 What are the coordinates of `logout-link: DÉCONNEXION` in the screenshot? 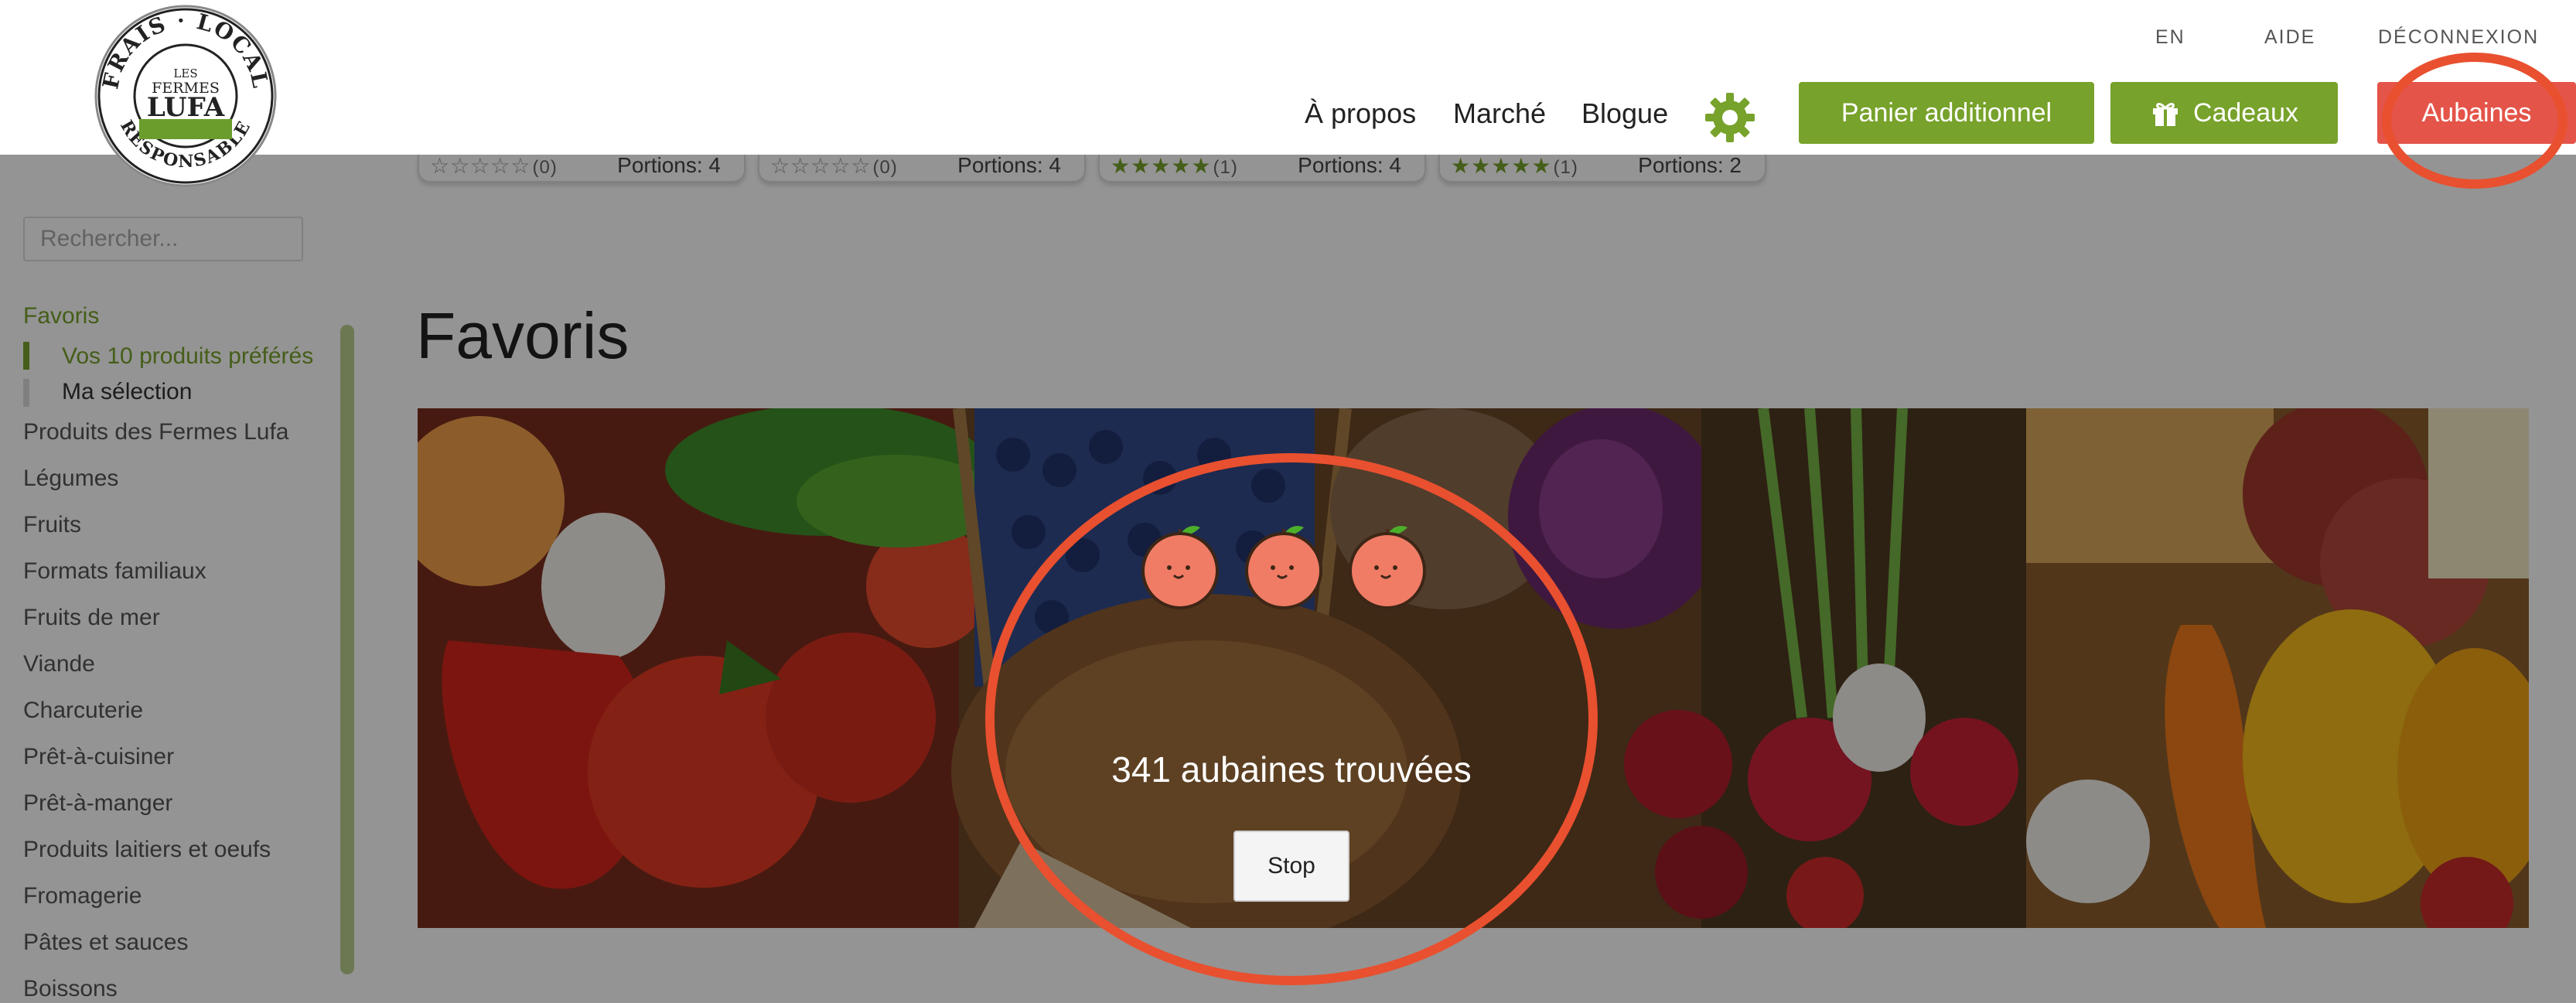 It's located at (2458, 37).